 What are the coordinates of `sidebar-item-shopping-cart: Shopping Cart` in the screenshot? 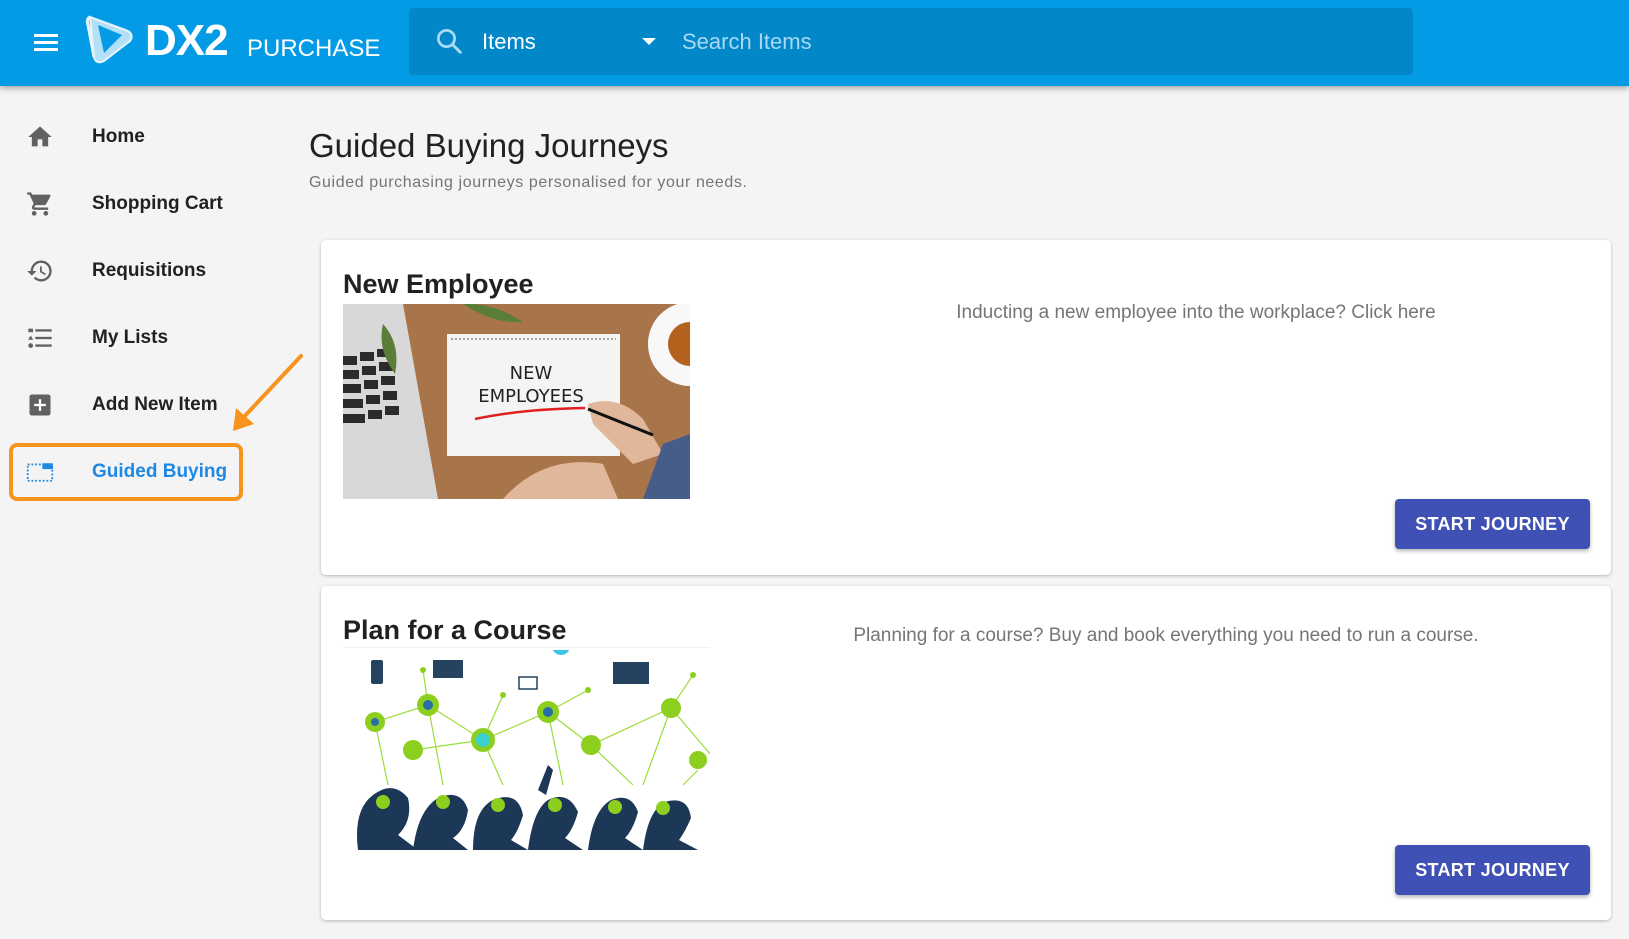 It's located at (126, 204).